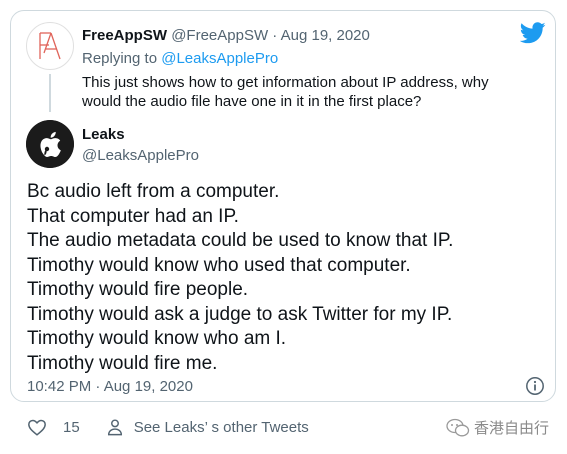  What do you see at coordinates (535, 386) in the screenshot?
I see `info-icon` at bounding box center [535, 386].